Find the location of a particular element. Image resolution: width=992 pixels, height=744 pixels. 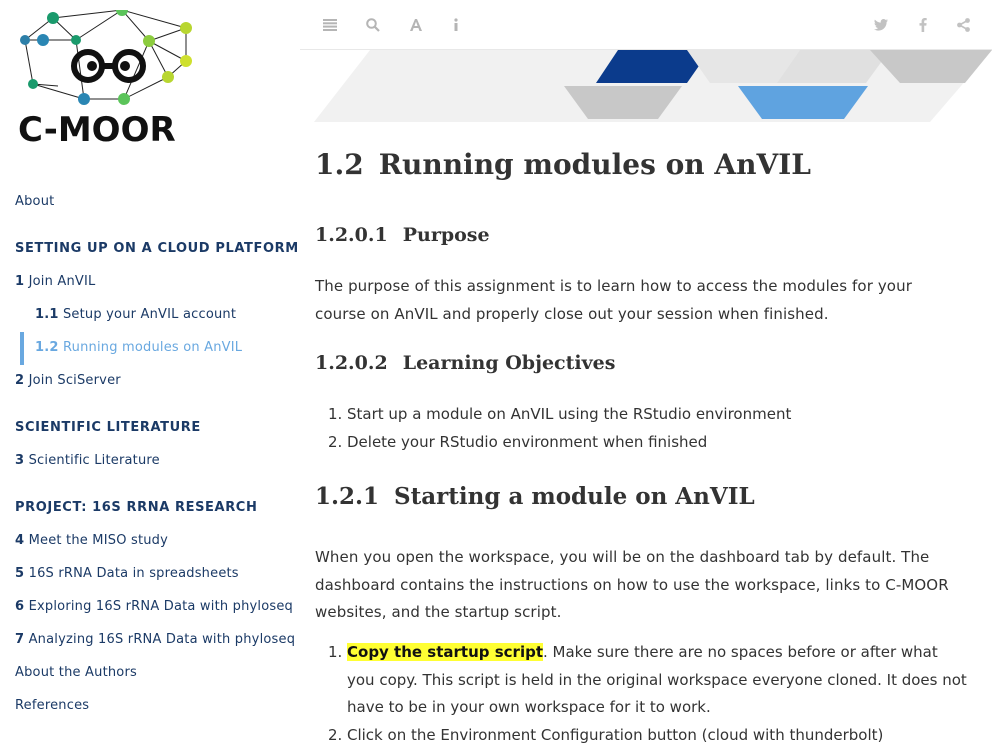

search-icon is located at coordinates (373, 25).